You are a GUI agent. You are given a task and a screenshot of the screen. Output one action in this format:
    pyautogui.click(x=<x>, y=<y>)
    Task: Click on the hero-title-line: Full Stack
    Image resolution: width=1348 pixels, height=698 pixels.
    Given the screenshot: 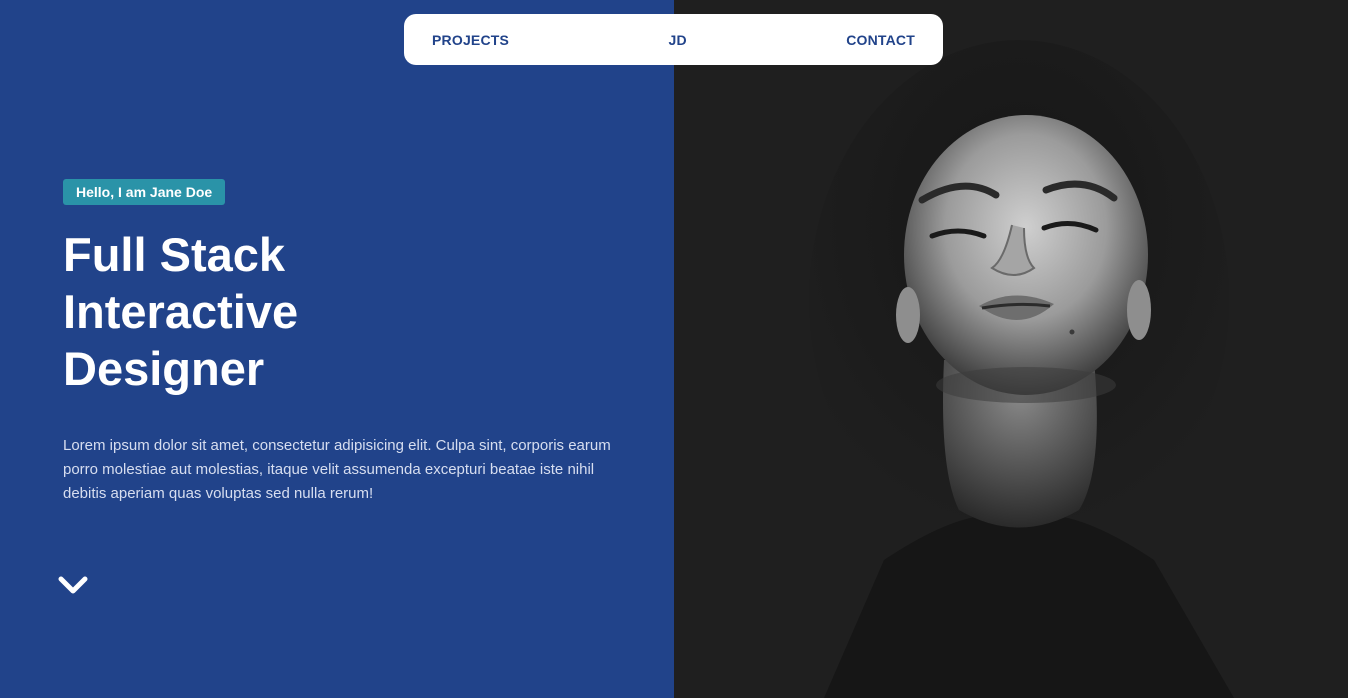 What is the action you would take?
    pyautogui.click(x=174, y=254)
    